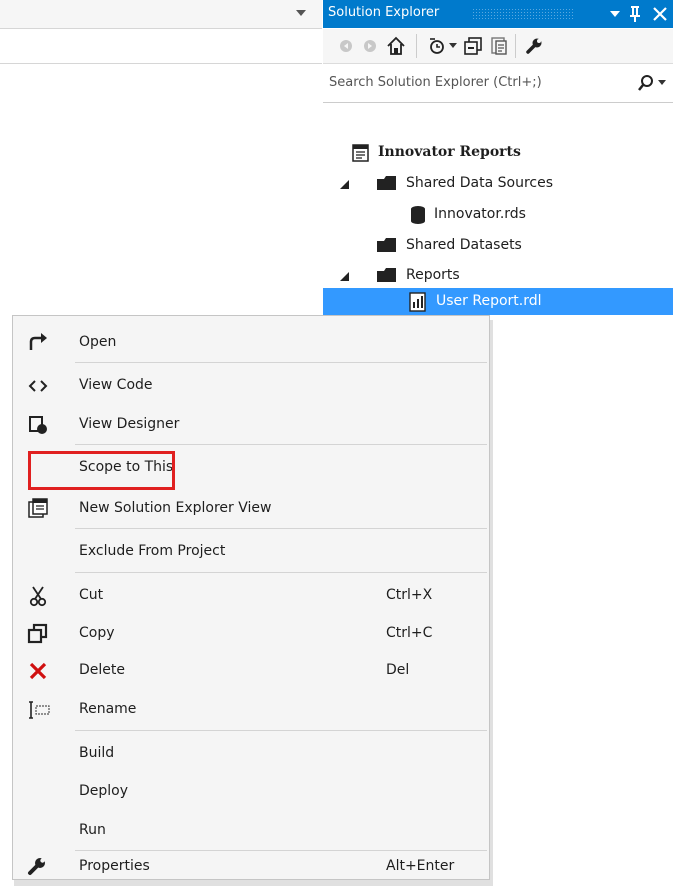 The image size is (673, 892). Describe the element at coordinates (251, 342) in the screenshot. I see `menu-item-open: Open` at that location.